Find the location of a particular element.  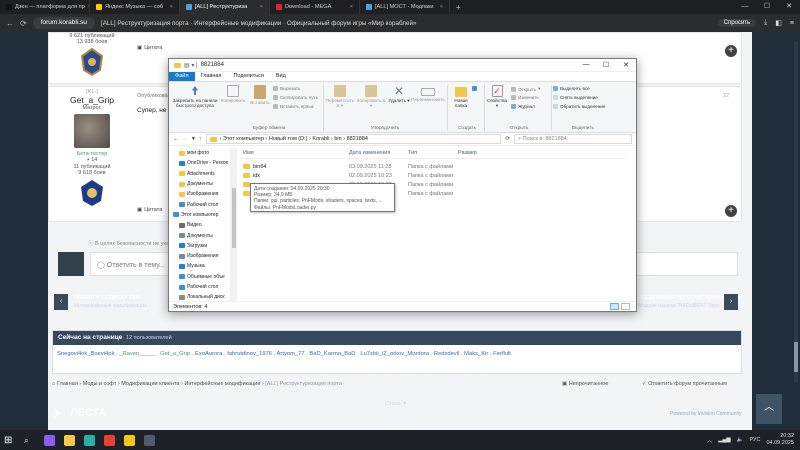

online-user-link: Ferflult is located at coordinates (502, 354).